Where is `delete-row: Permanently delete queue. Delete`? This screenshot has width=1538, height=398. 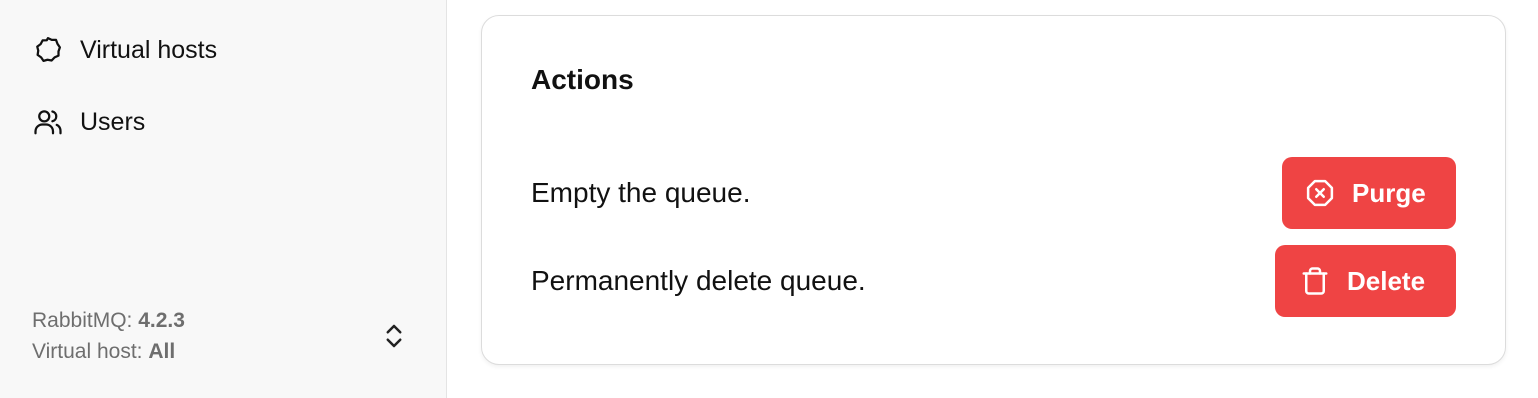 delete-row: Permanently delete queue. Delete is located at coordinates (993, 281).